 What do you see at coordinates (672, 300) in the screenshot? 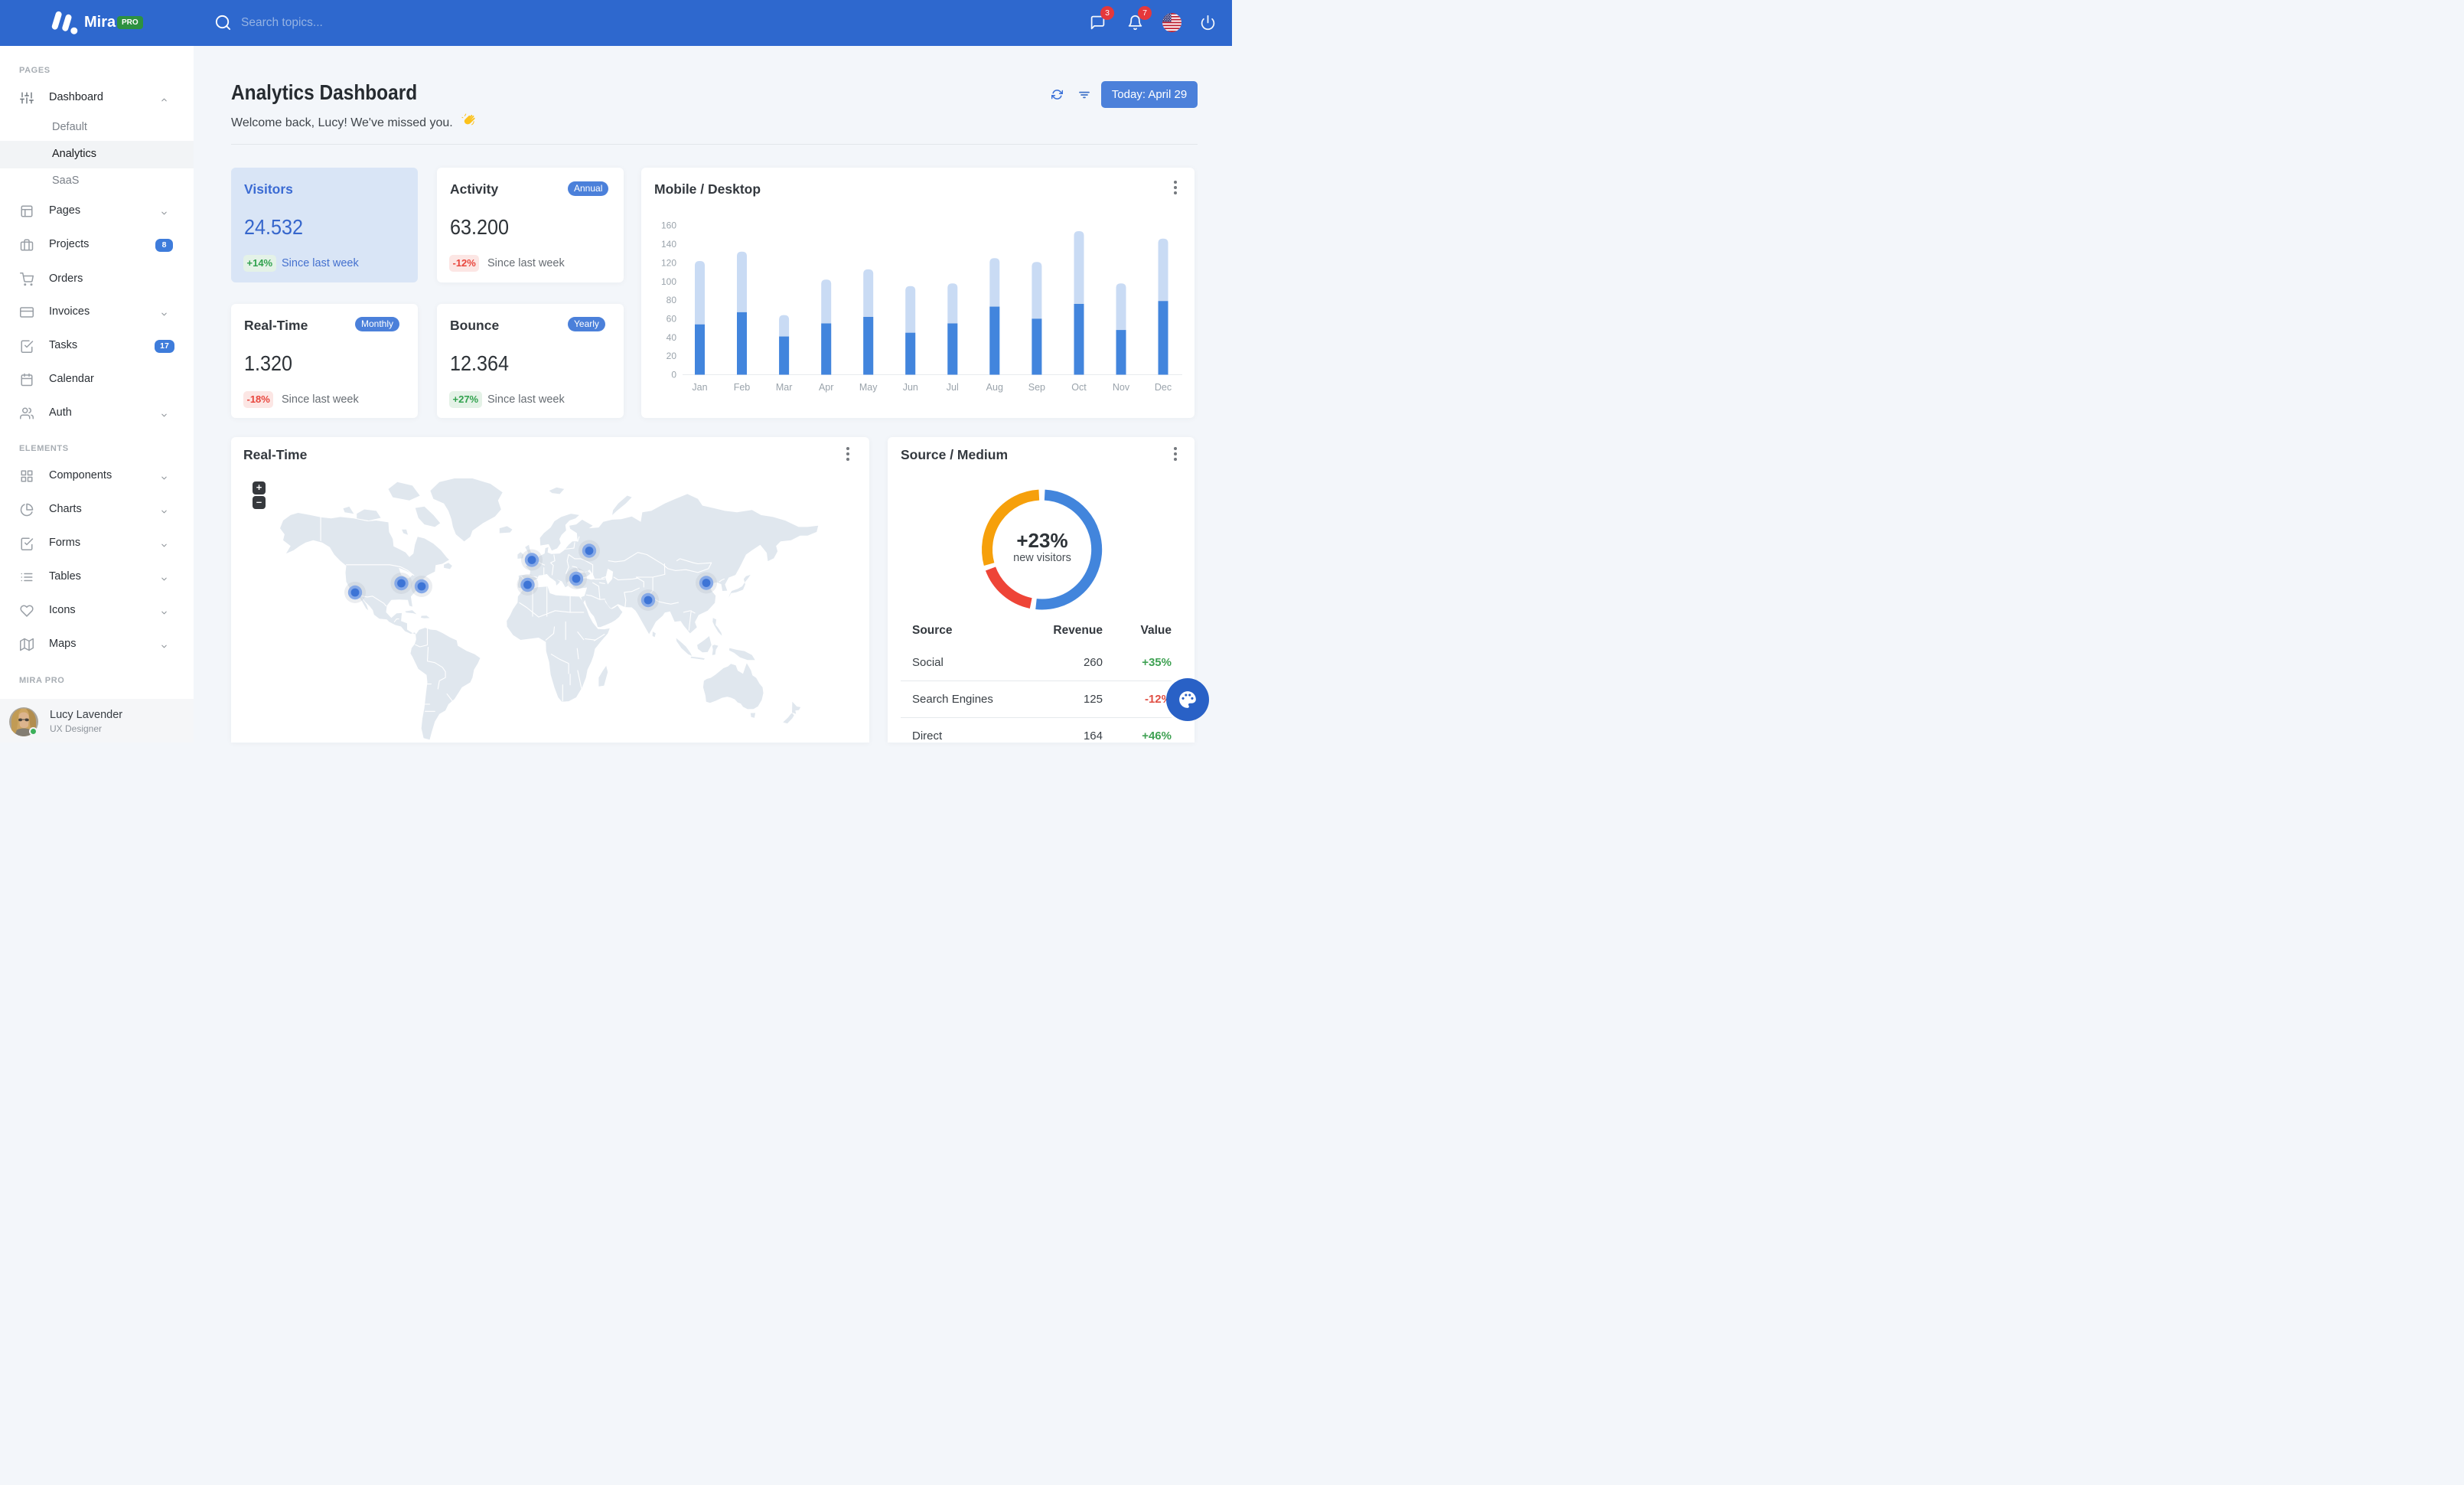
I see `svg-text: 80` at bounding box center [672, 300].